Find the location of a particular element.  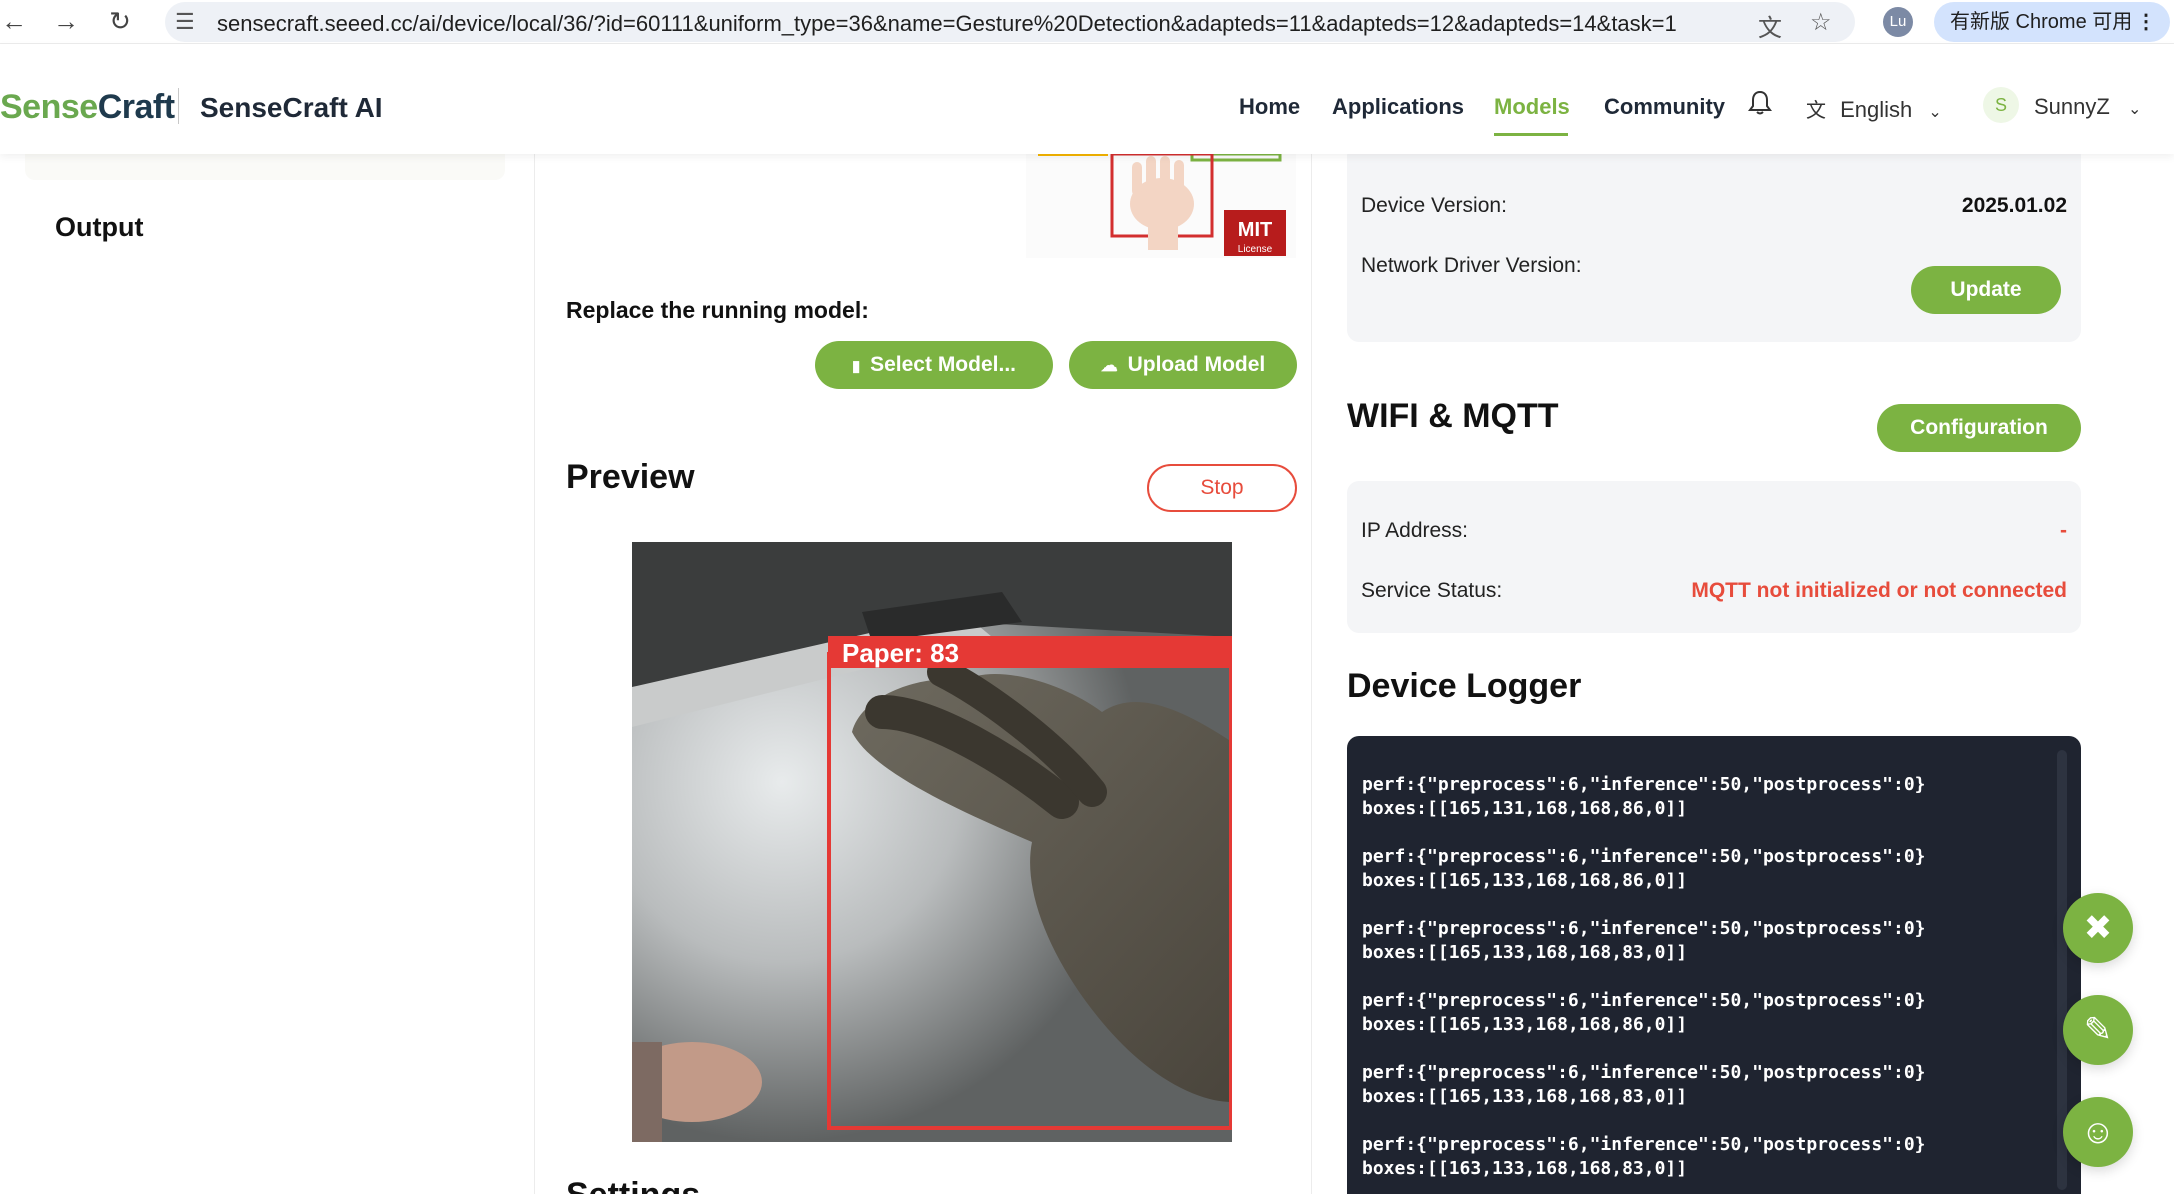

language-label: English is located at coordinates (1876, 109).